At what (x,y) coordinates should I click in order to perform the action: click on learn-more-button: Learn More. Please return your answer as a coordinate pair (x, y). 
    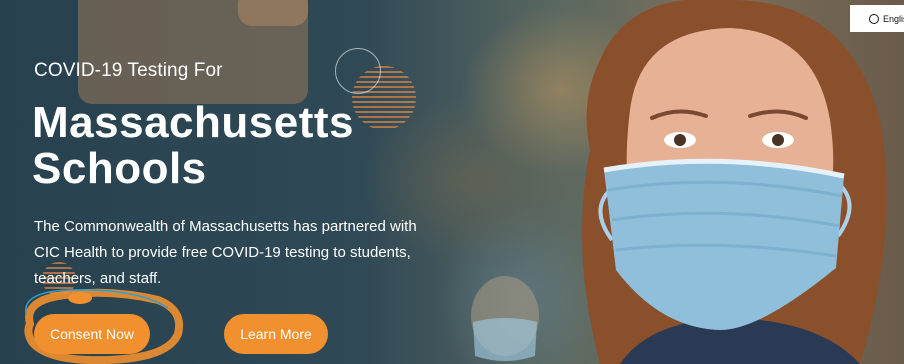
    Looking at the image, I should click on (276, 334).